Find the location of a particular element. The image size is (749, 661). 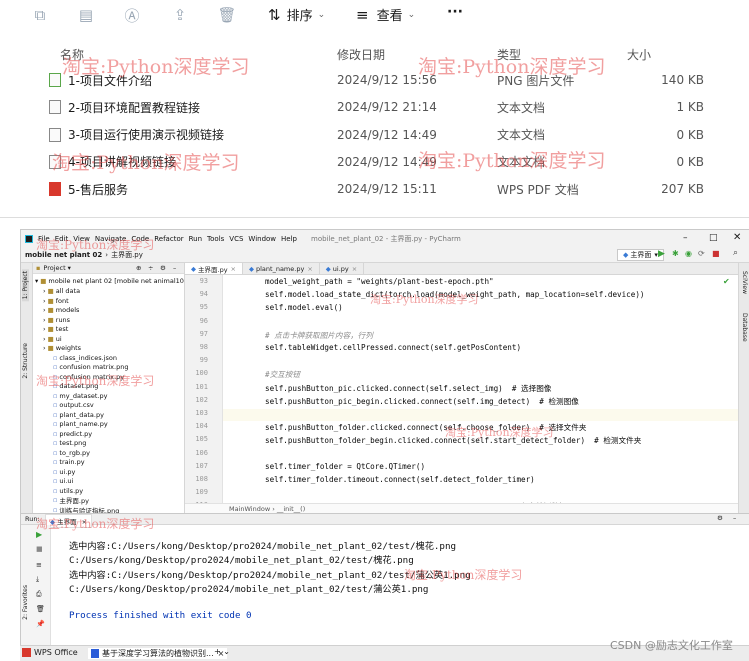

project-tree-item: › ■ font is located at coordinates (56, 301).